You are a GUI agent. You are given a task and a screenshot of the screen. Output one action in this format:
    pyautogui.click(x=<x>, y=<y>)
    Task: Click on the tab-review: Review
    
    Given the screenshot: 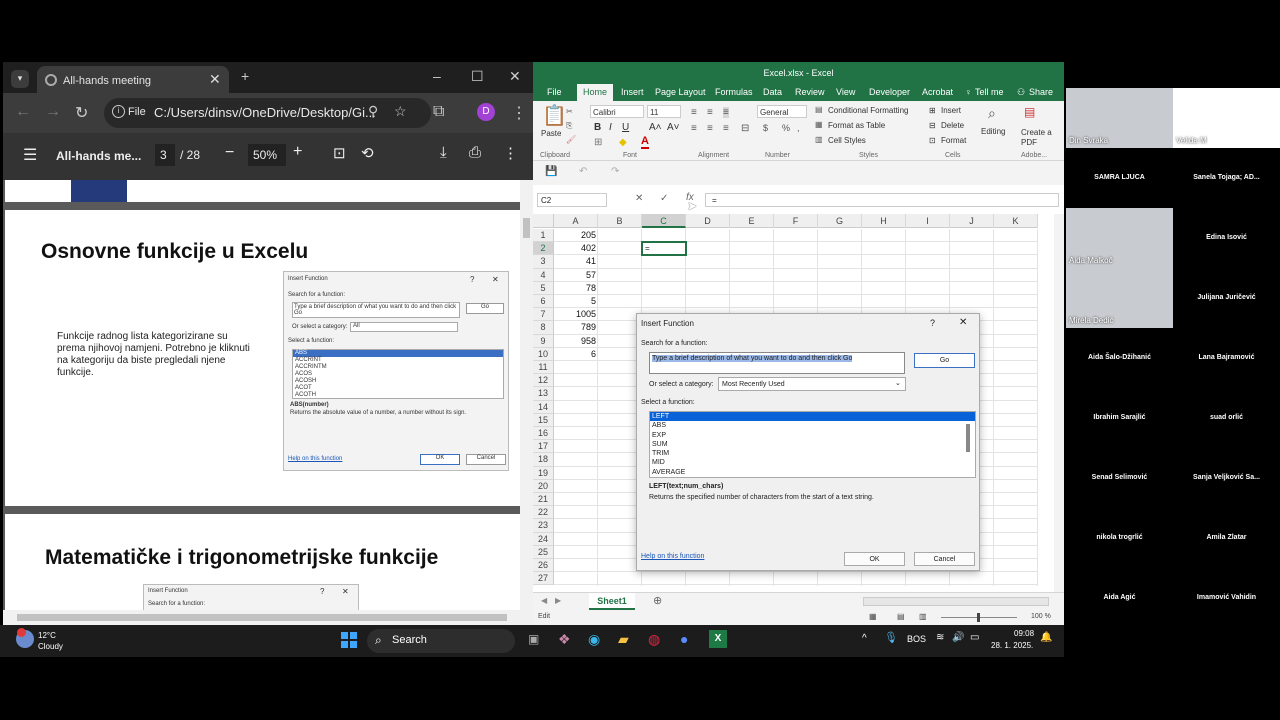 What is the action you would take?
    pyautogui.click(x=810, y=92)
    